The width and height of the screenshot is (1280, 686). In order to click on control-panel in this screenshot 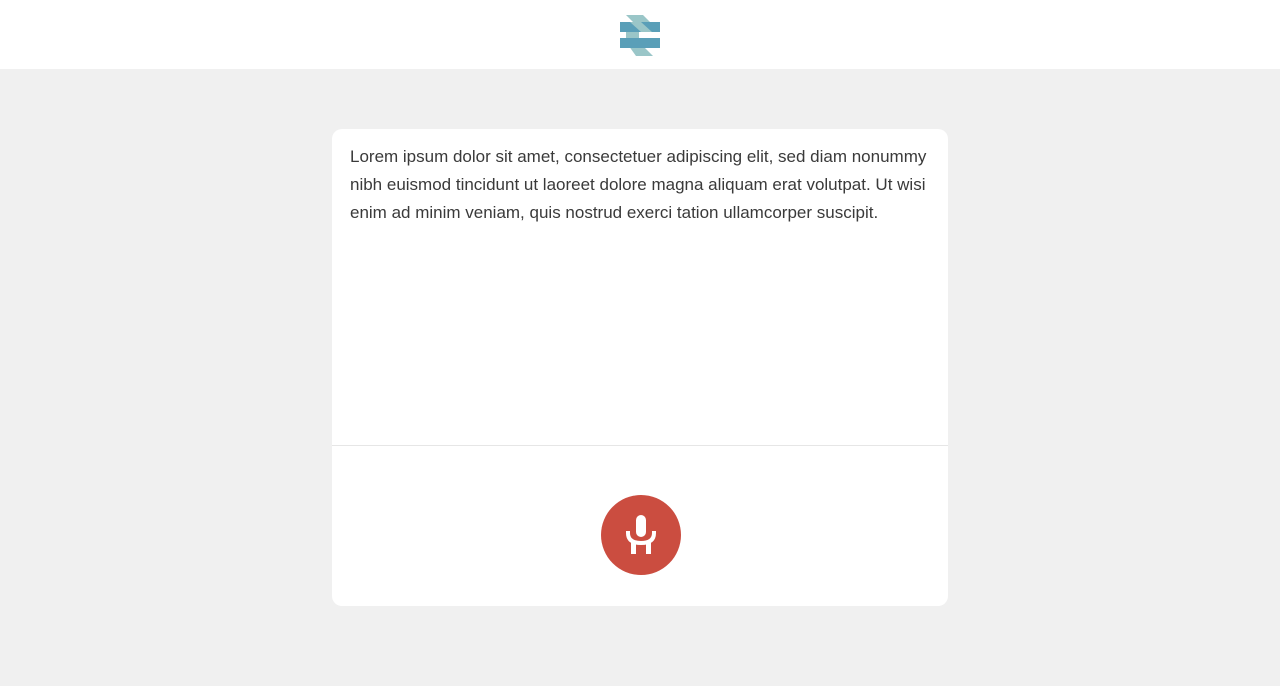, I will do `click(640, 526)`.